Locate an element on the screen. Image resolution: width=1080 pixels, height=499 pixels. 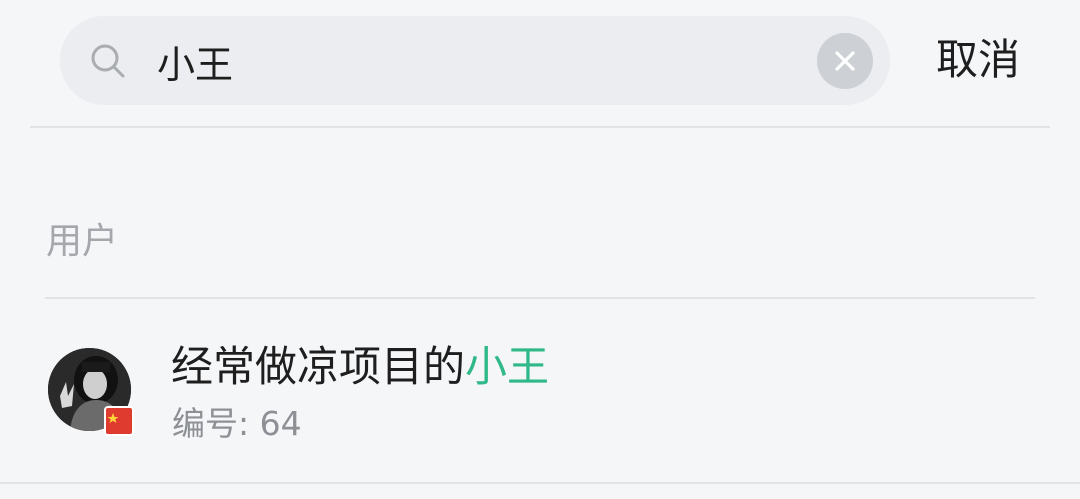
user-name-prefix: 经常做凉项目的 is located at coordinates (318, 366).